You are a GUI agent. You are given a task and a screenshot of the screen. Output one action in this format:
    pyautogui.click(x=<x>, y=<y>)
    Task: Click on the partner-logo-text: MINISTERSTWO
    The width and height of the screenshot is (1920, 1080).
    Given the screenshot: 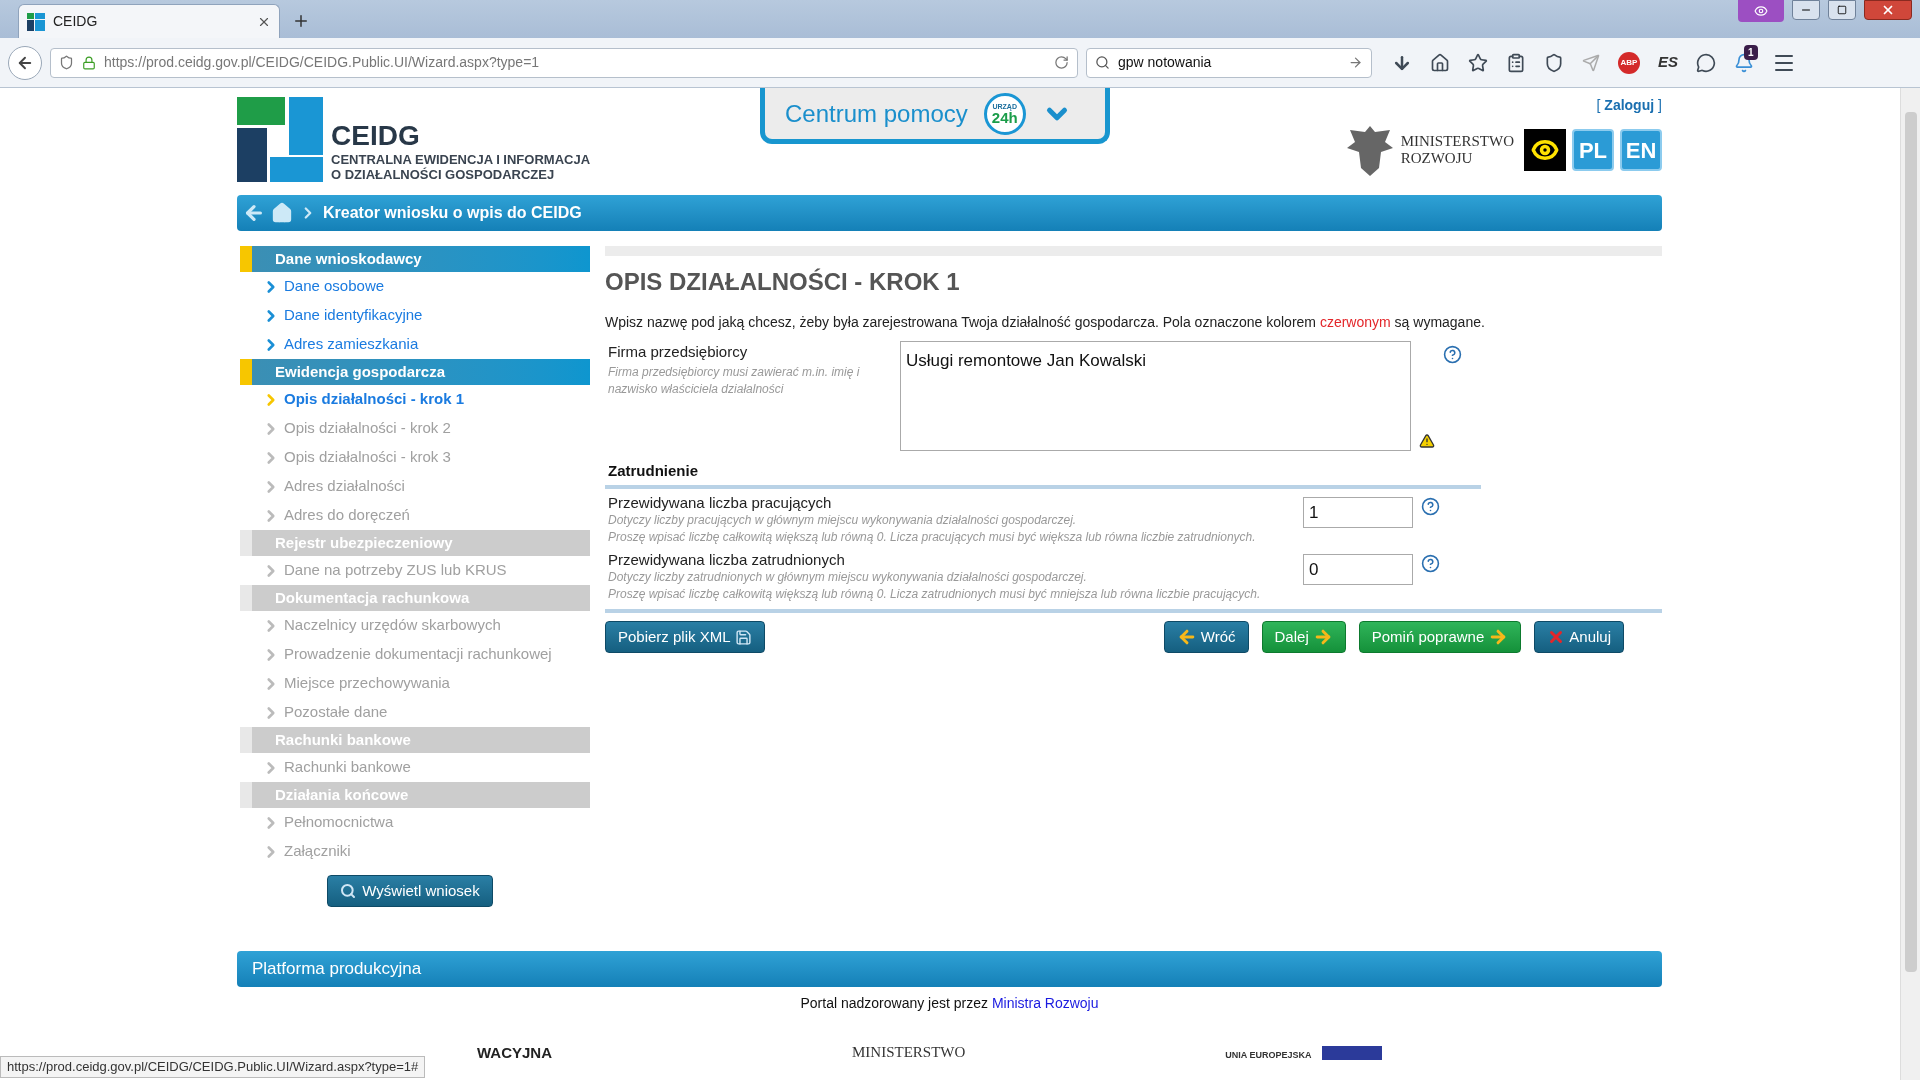 What is the action you would take?
    pyautogui.click(x=909, y=1052)
    